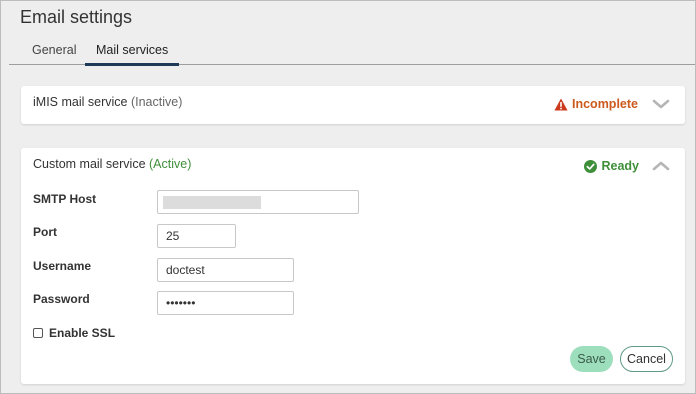 This screenshot has height=394, width=696. I want to click on enable-ssl-label: Enable SSL, so click(82, 333).